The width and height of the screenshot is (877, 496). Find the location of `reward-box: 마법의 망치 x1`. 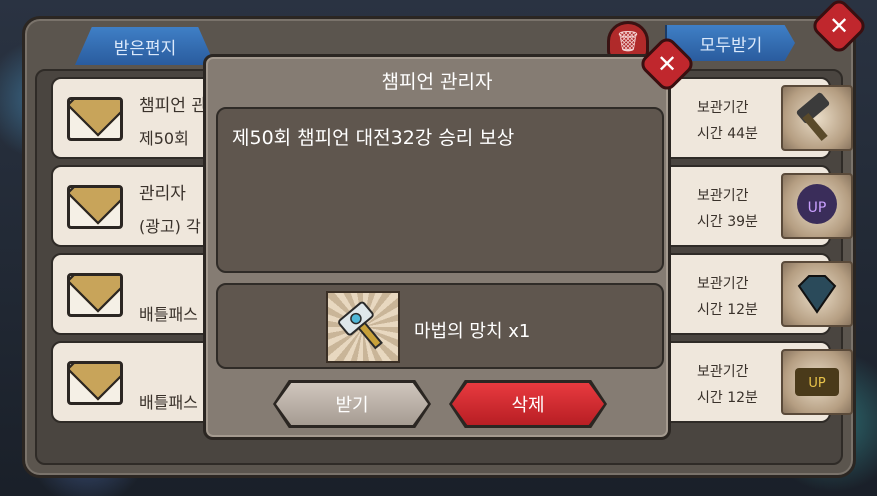

reward-box: 마법의 망치 x1 is located at coordinates (440, 326).